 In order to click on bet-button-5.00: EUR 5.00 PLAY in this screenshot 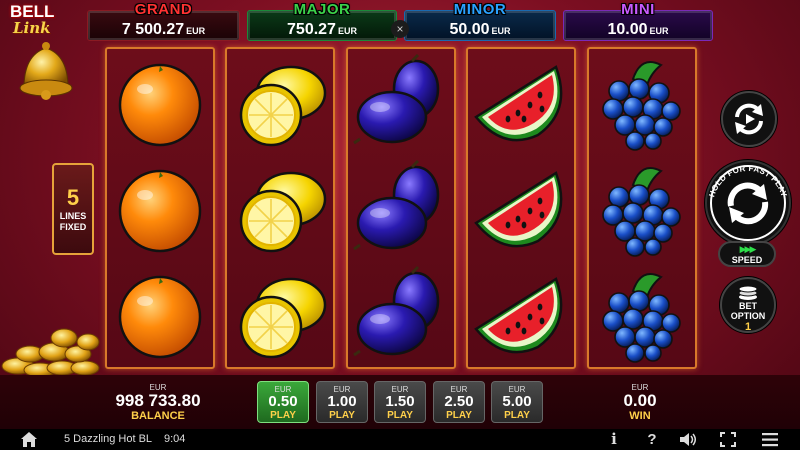, I will do `click(517, 402)`.